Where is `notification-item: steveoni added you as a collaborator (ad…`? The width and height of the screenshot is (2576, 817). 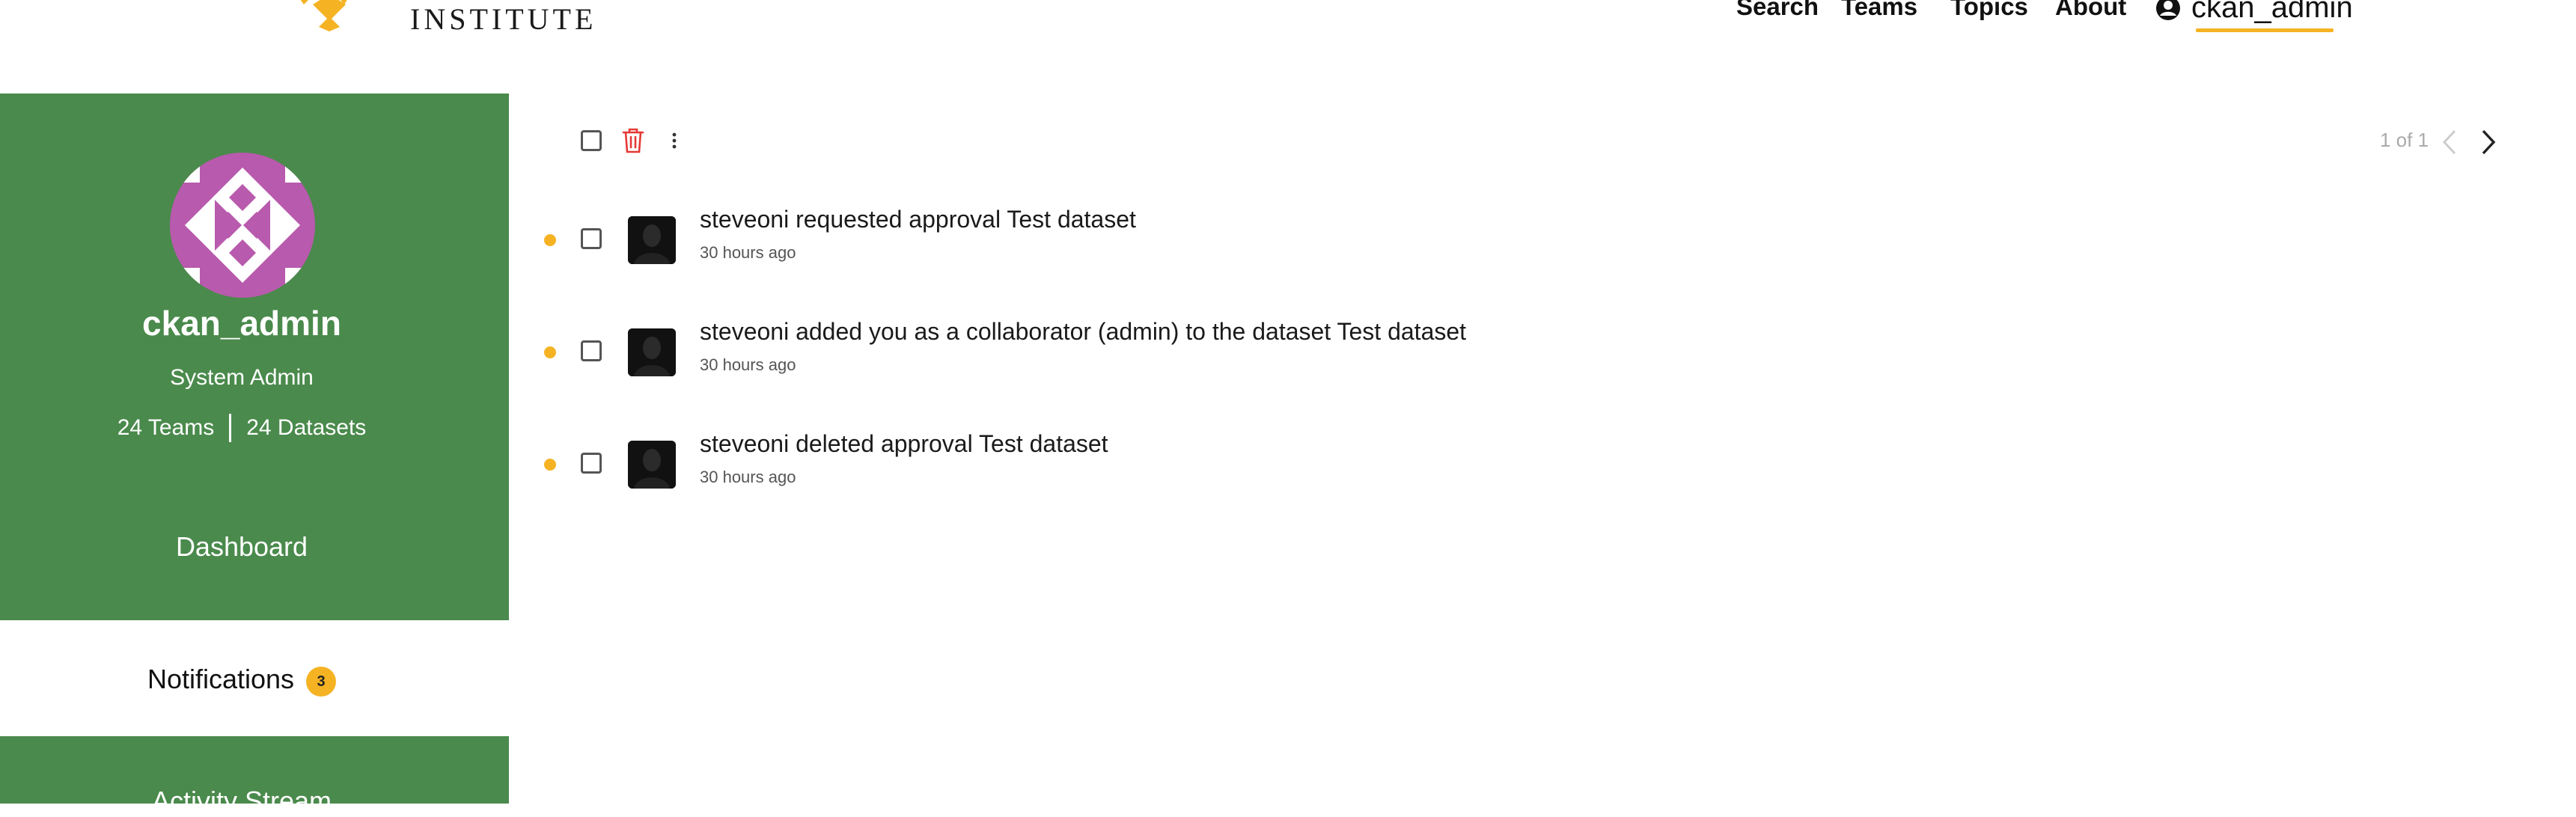 notification-item: steveoni added you as a collaborator (ad… is located at coordinates (1534, 366).